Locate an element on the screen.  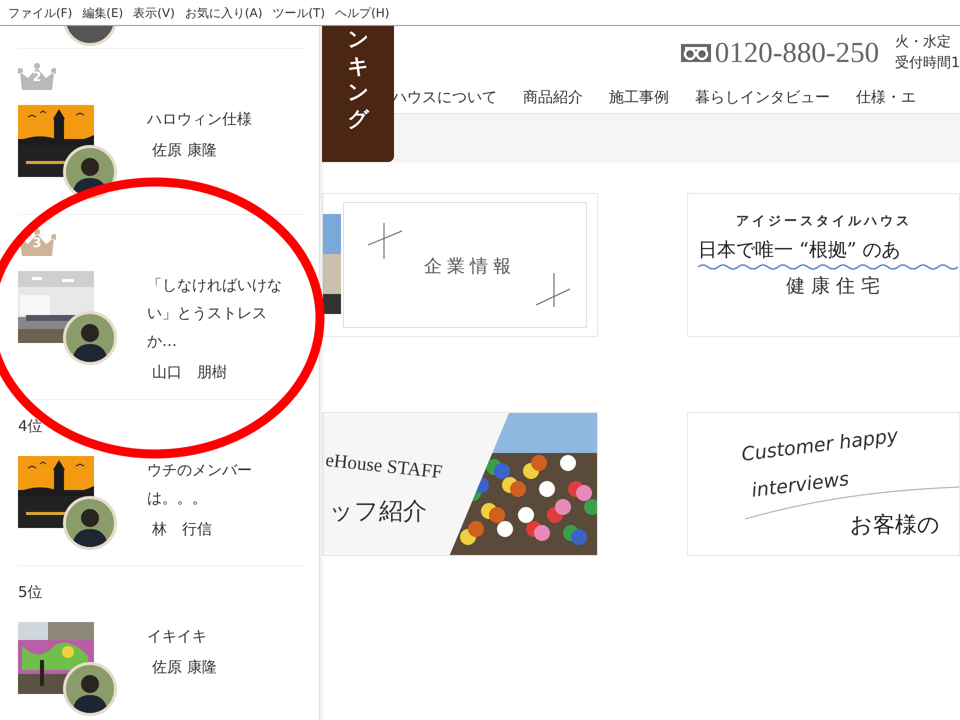
menu-item: ヘルプ(H) is located at coordinates (362, 12).